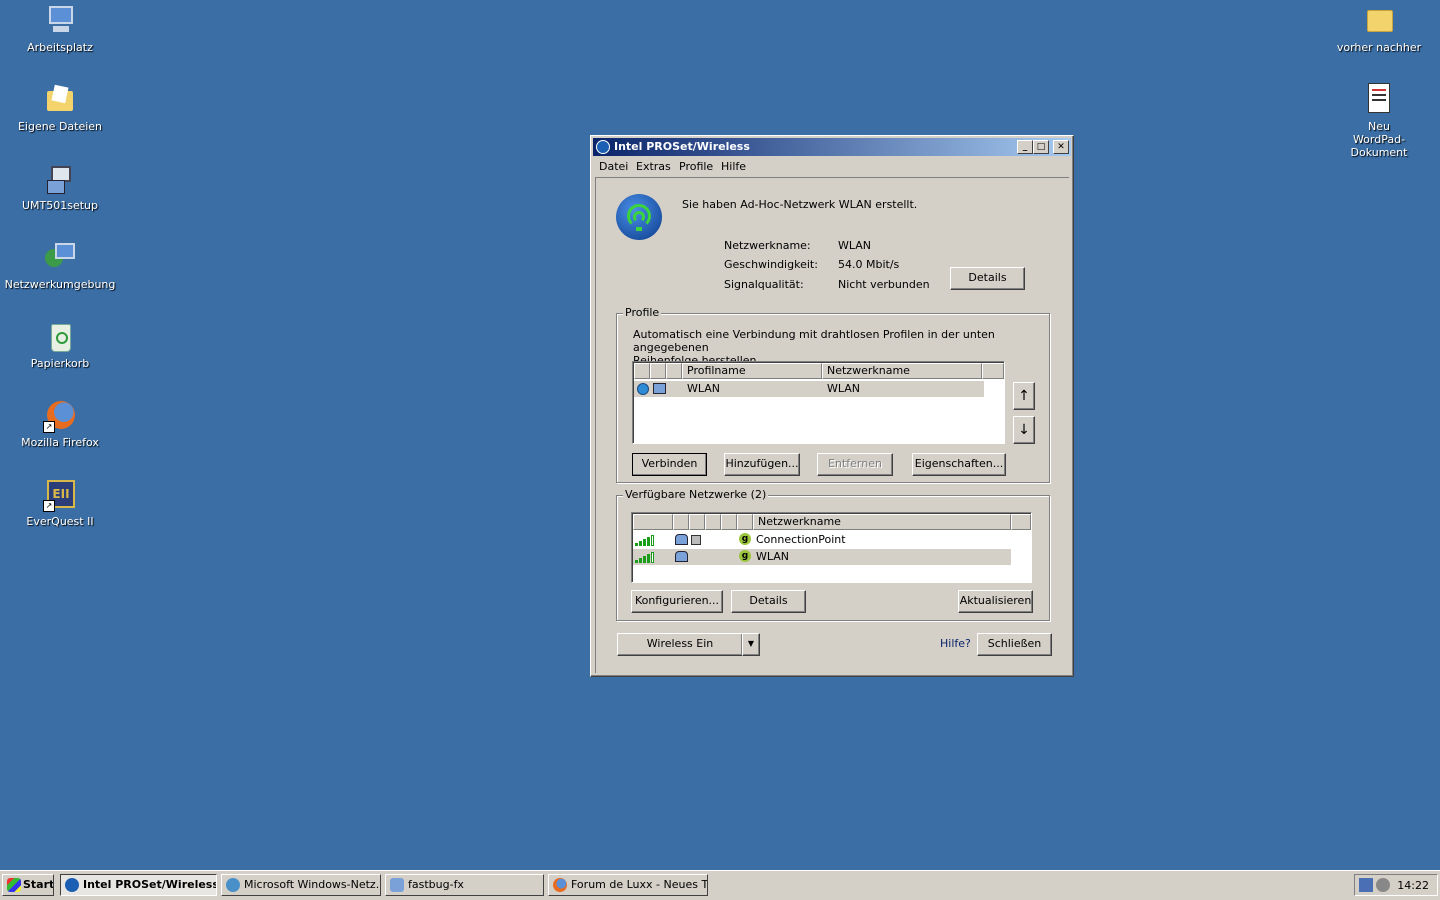  I want to click on network-globe-icon, so click(233, 885).